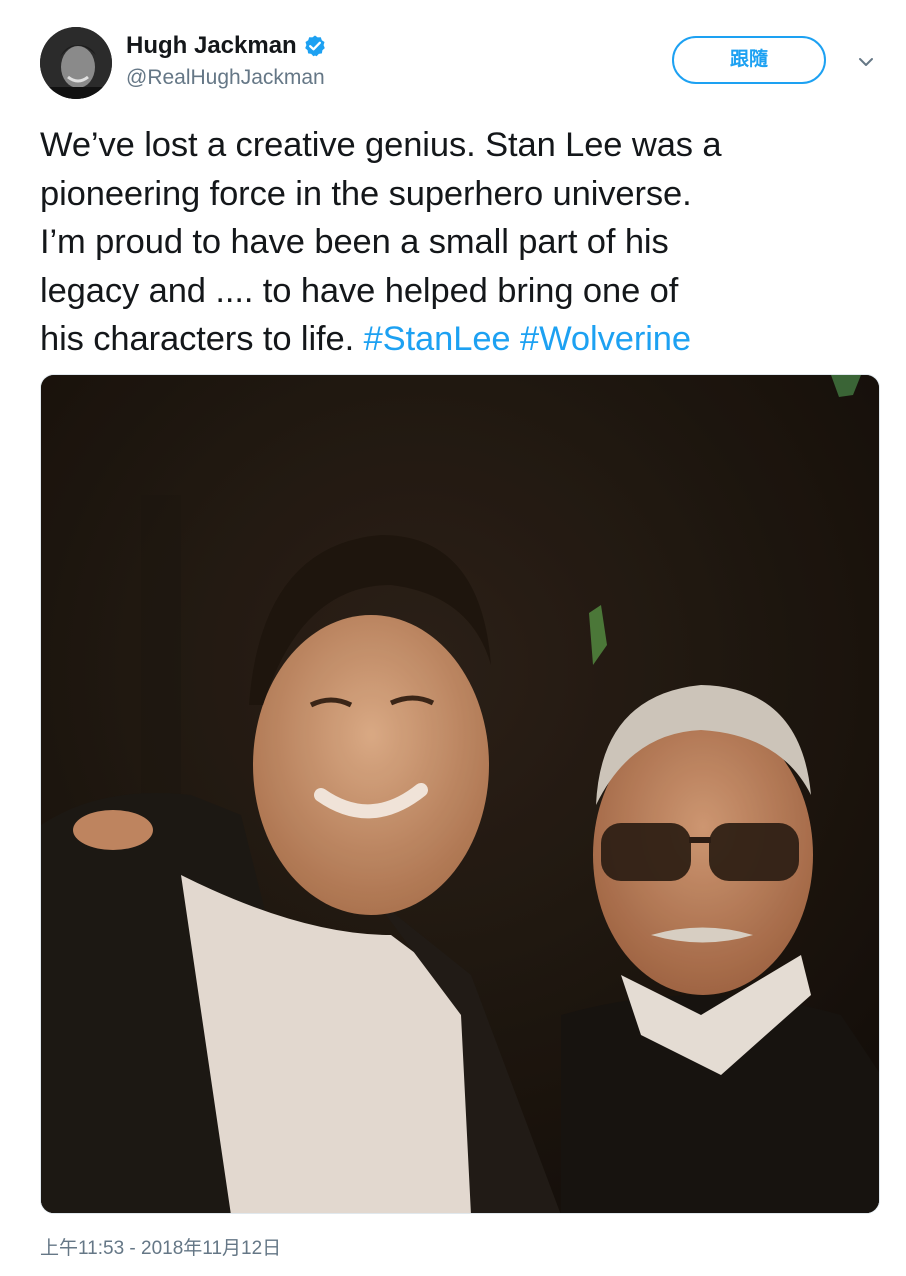  I want to click on display-name: Hugh Jackman, so click(211, 46).